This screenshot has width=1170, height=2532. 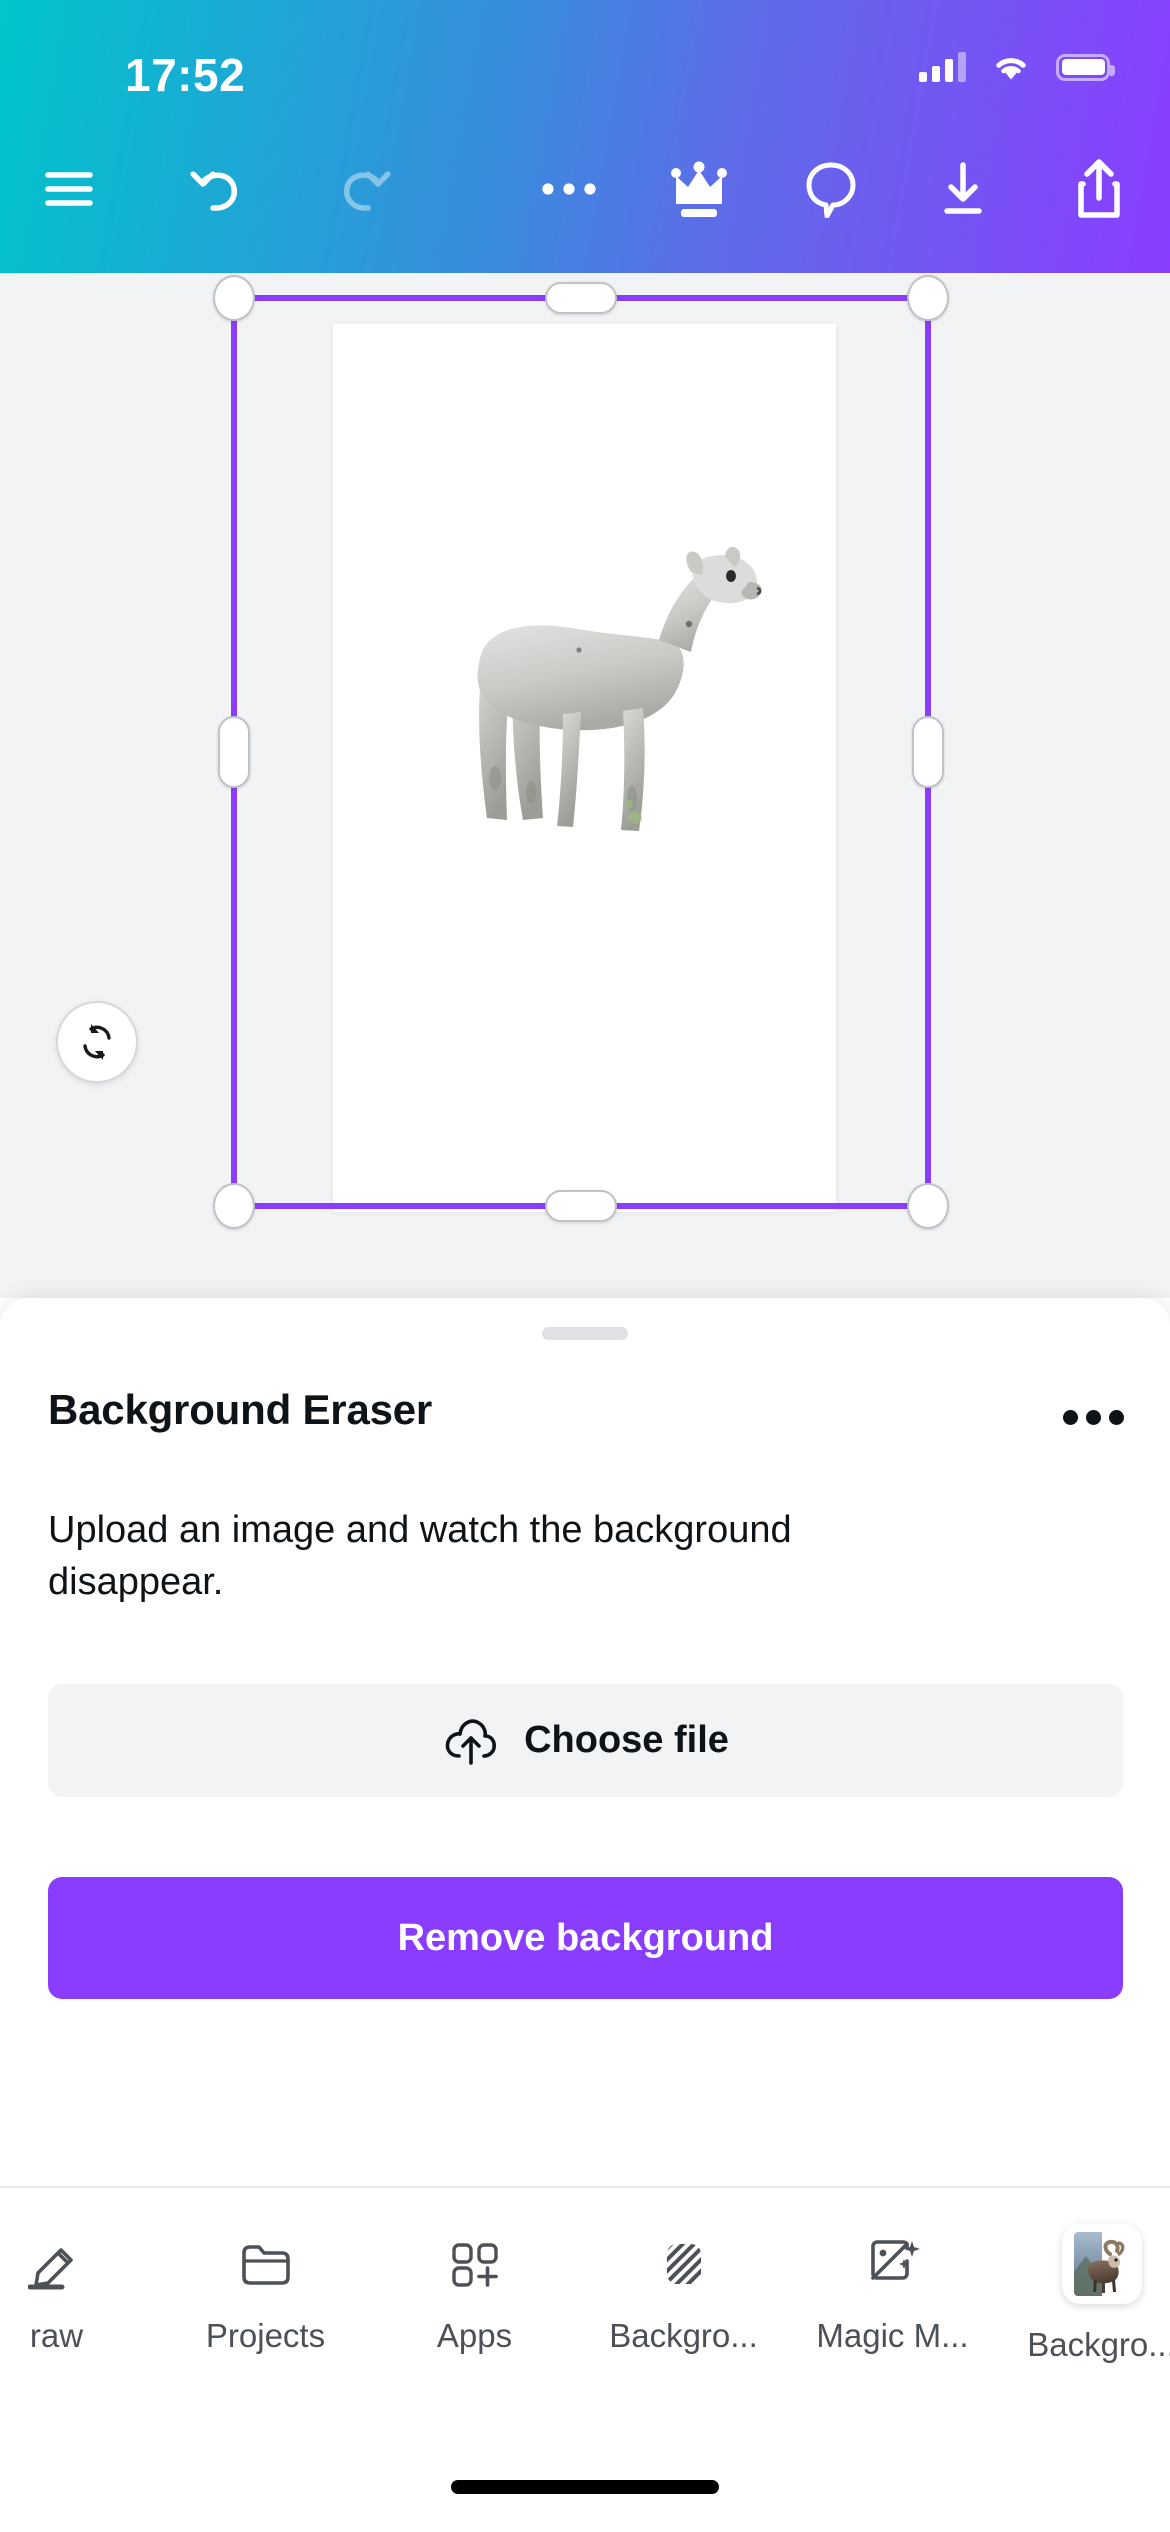 What do you see at coordinates (684, 2264) in the screenshot?
I see `diagonal-stripes-icon` at bounding box center [684, 2264].